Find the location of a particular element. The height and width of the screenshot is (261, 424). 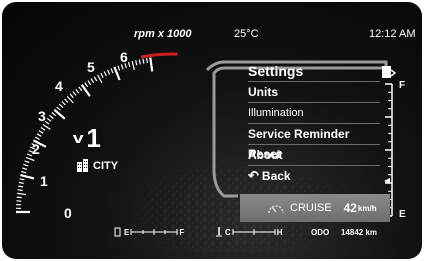

drive-mode: CITY is located at coordinates (97, 165).